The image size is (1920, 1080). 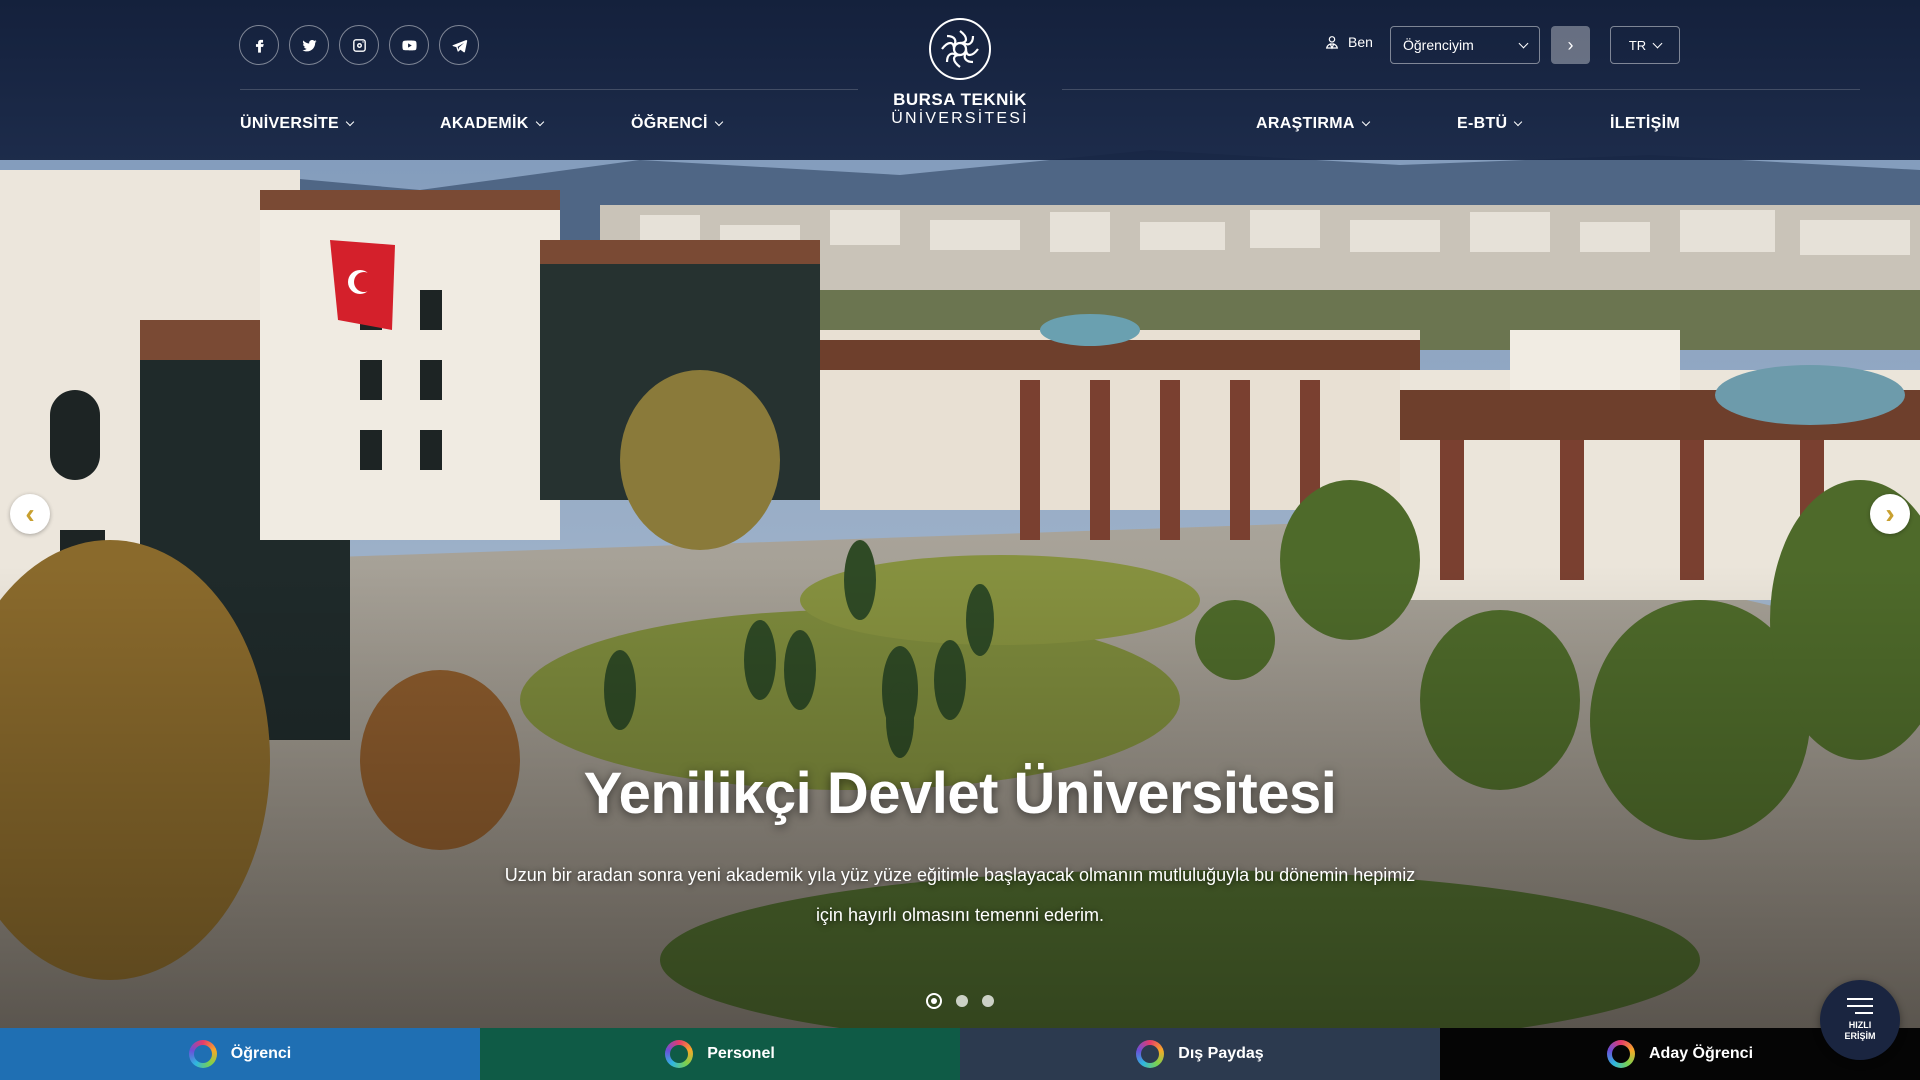 I want to click on nav-ebtu: E-BTÜ, so click(x=1490, y=124).